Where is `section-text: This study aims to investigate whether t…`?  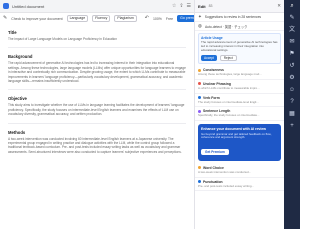
section-text: This study aims to investigate whether t… is located at coordinates (97, 109).